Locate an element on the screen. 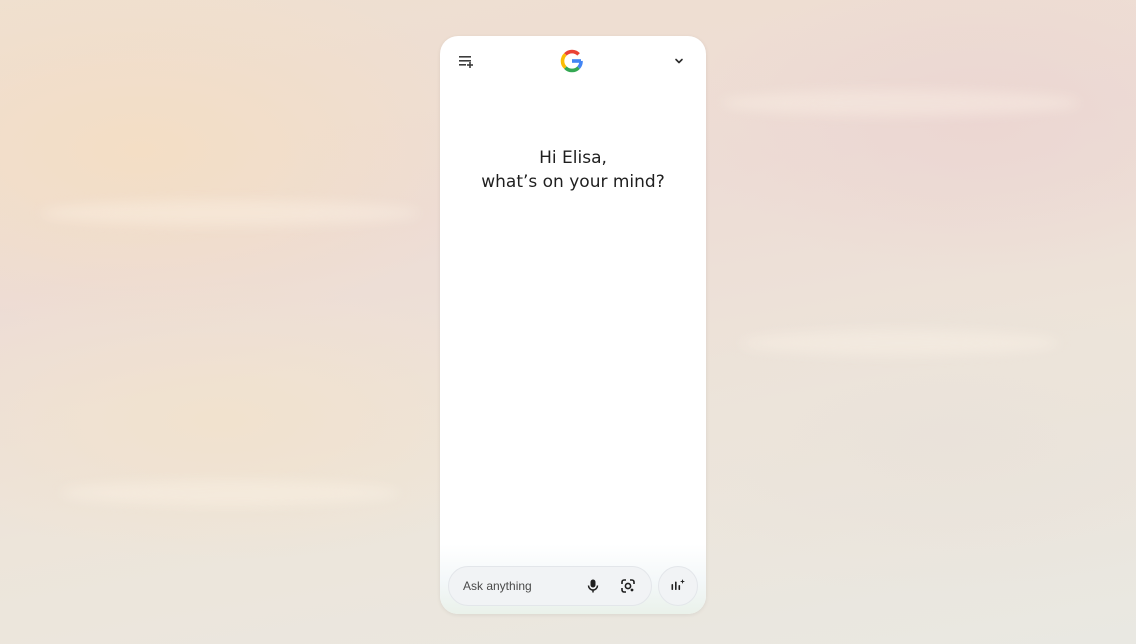  greeting-text: Hi Elisa, what’s on your mind? is located at coordinates (573, 170).